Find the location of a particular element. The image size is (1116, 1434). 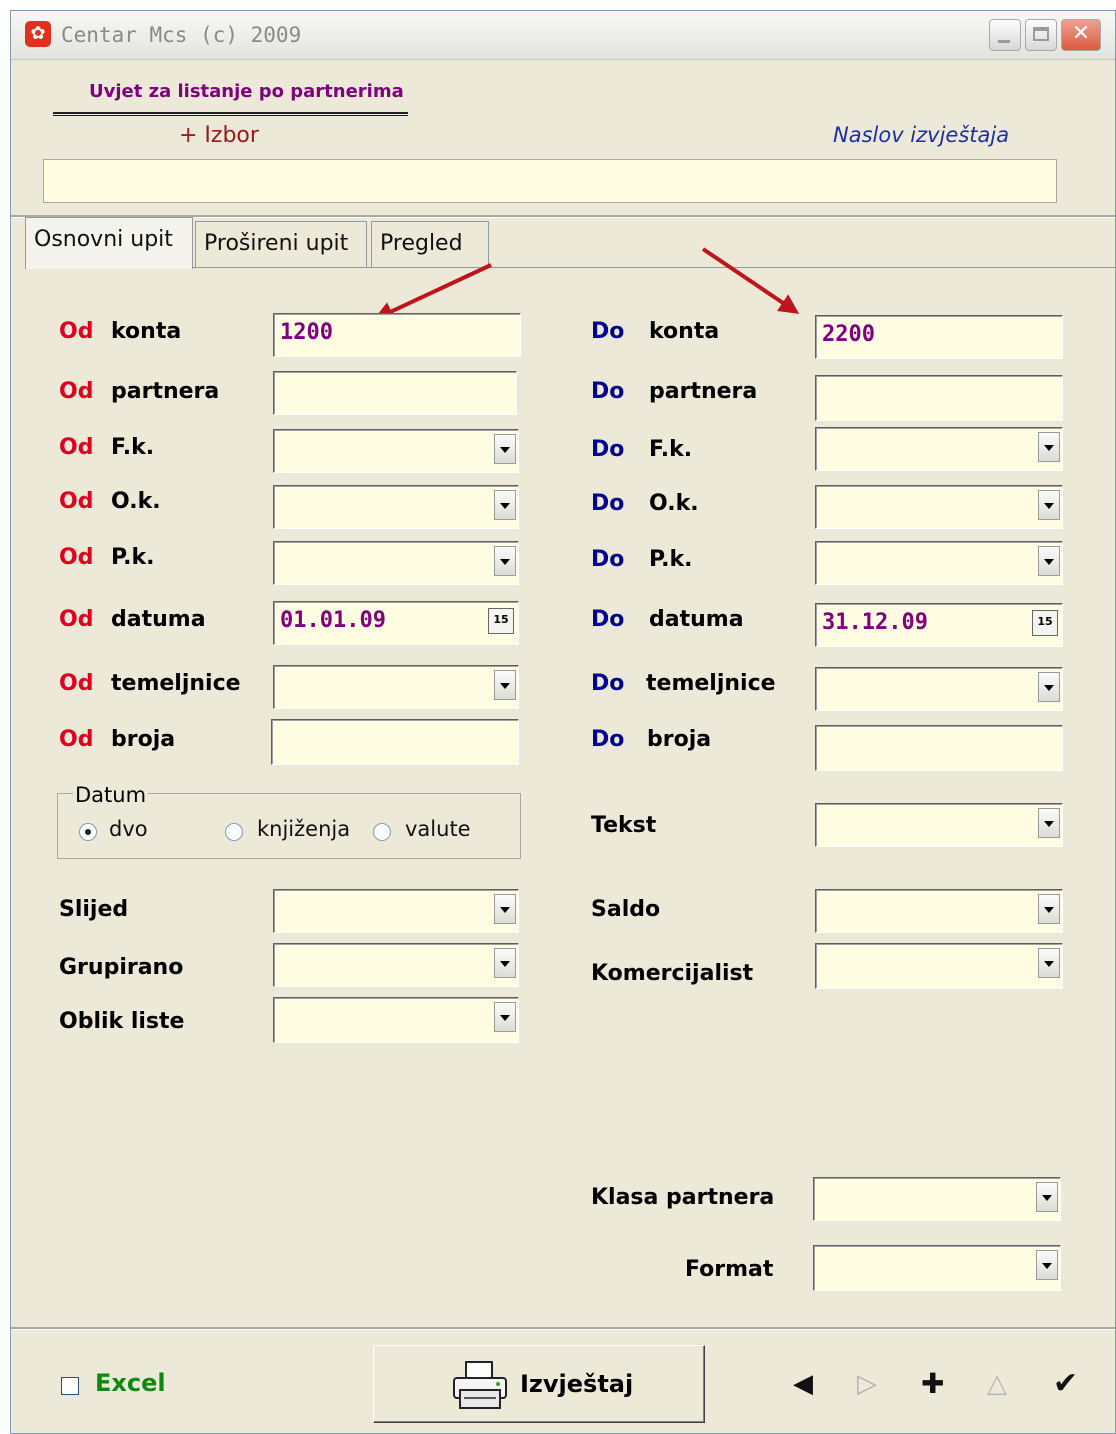

window-title: Centar Mcs (c) 2009 is located at coordinates (181, 35).